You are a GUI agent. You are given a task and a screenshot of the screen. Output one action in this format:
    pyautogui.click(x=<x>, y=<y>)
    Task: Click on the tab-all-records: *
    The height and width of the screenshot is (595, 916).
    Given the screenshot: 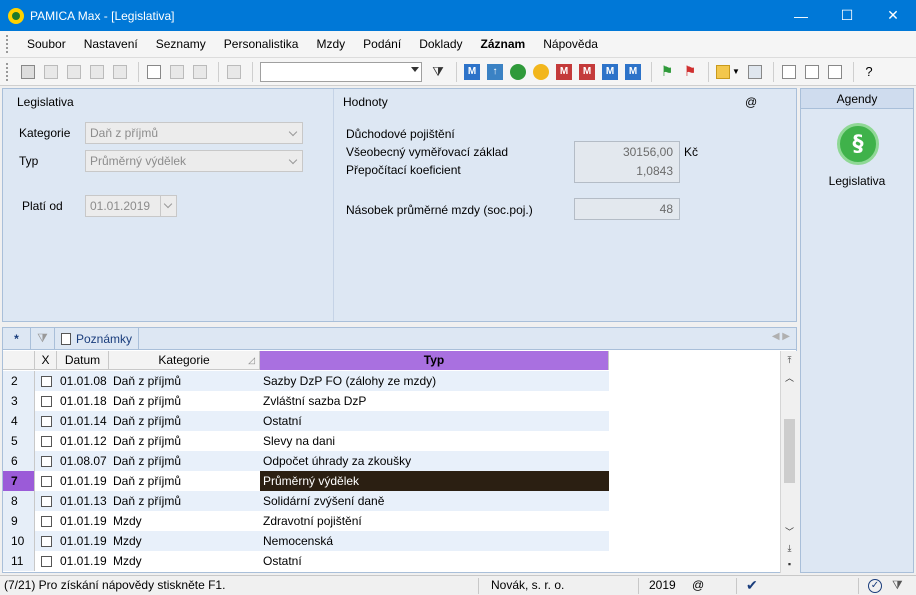 What is the action you would take?
    pyautogui.click(x=17, y=338)
    